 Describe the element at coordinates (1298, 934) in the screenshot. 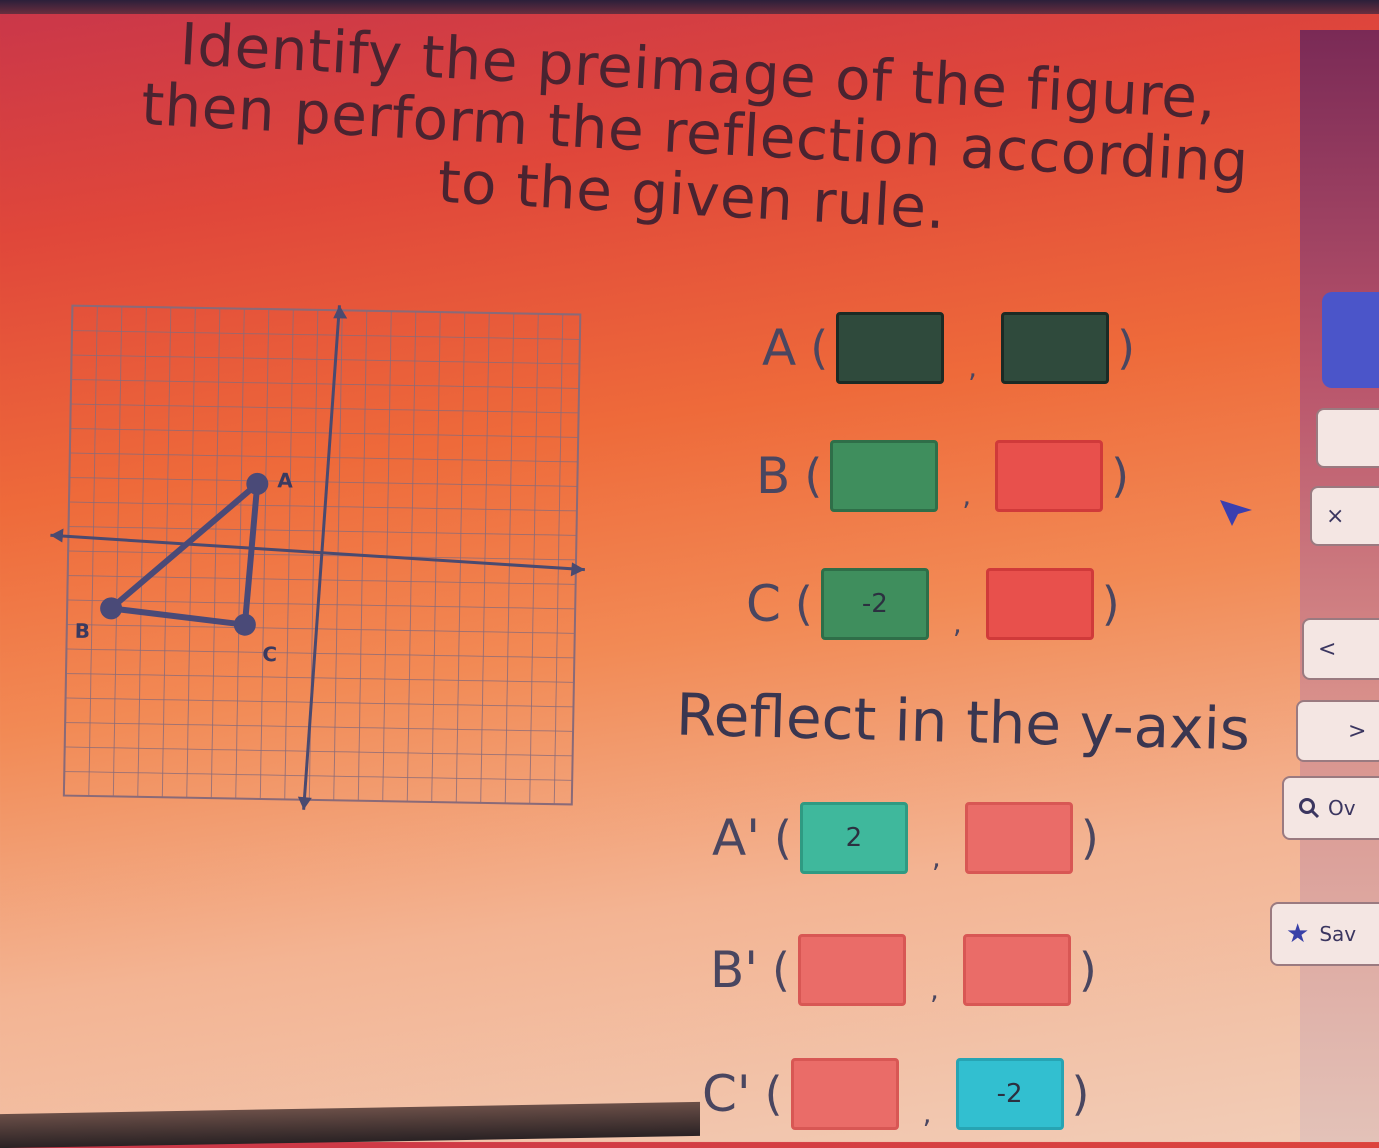

I see `star-icon: ★` at that location.